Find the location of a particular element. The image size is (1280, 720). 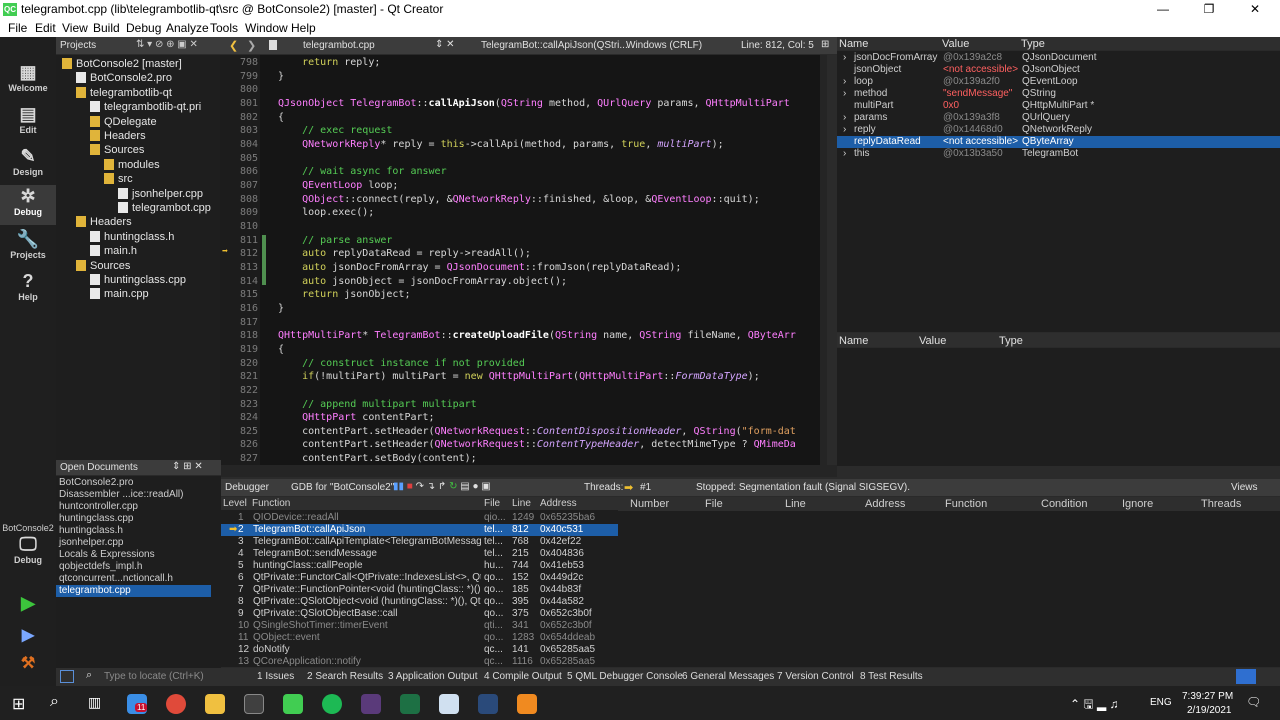

watch-header-name: Name is located at coordinates (853, 341).